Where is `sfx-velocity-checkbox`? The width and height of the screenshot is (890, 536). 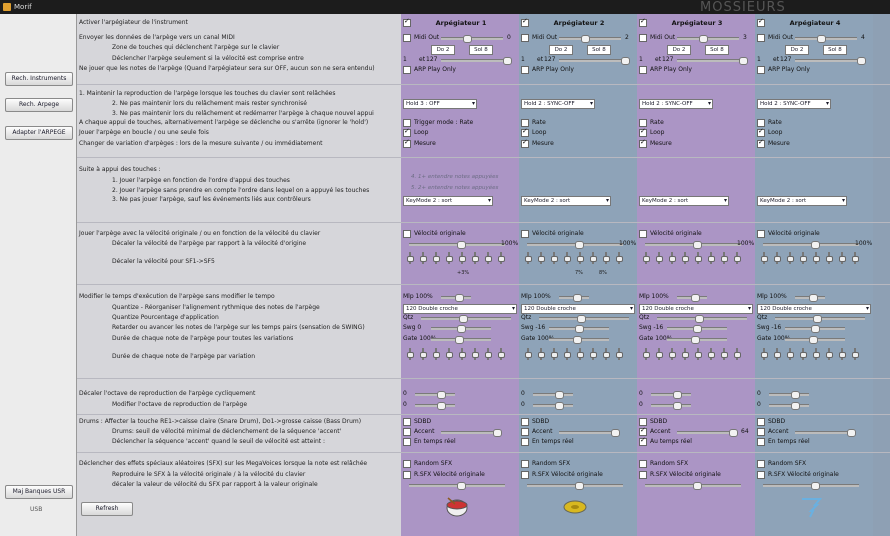
sfx-velocity-checkbox is located at coordinates (761, 475).